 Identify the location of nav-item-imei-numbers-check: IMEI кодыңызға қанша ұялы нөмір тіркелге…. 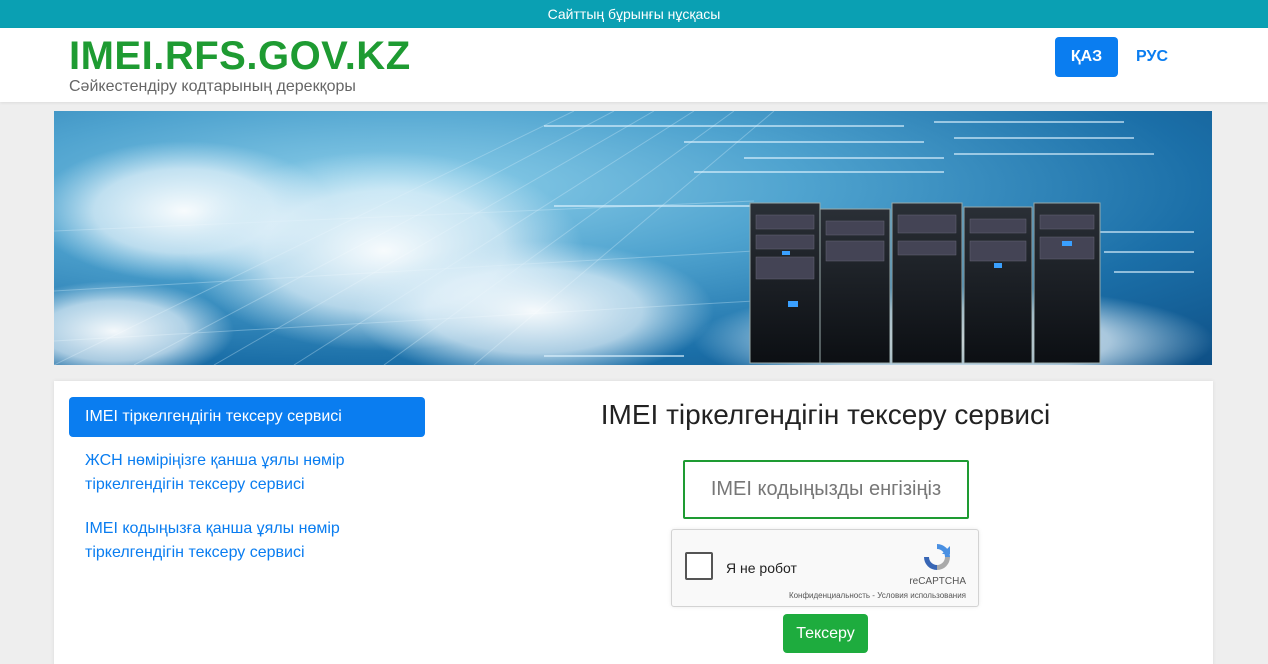
(247, 541).